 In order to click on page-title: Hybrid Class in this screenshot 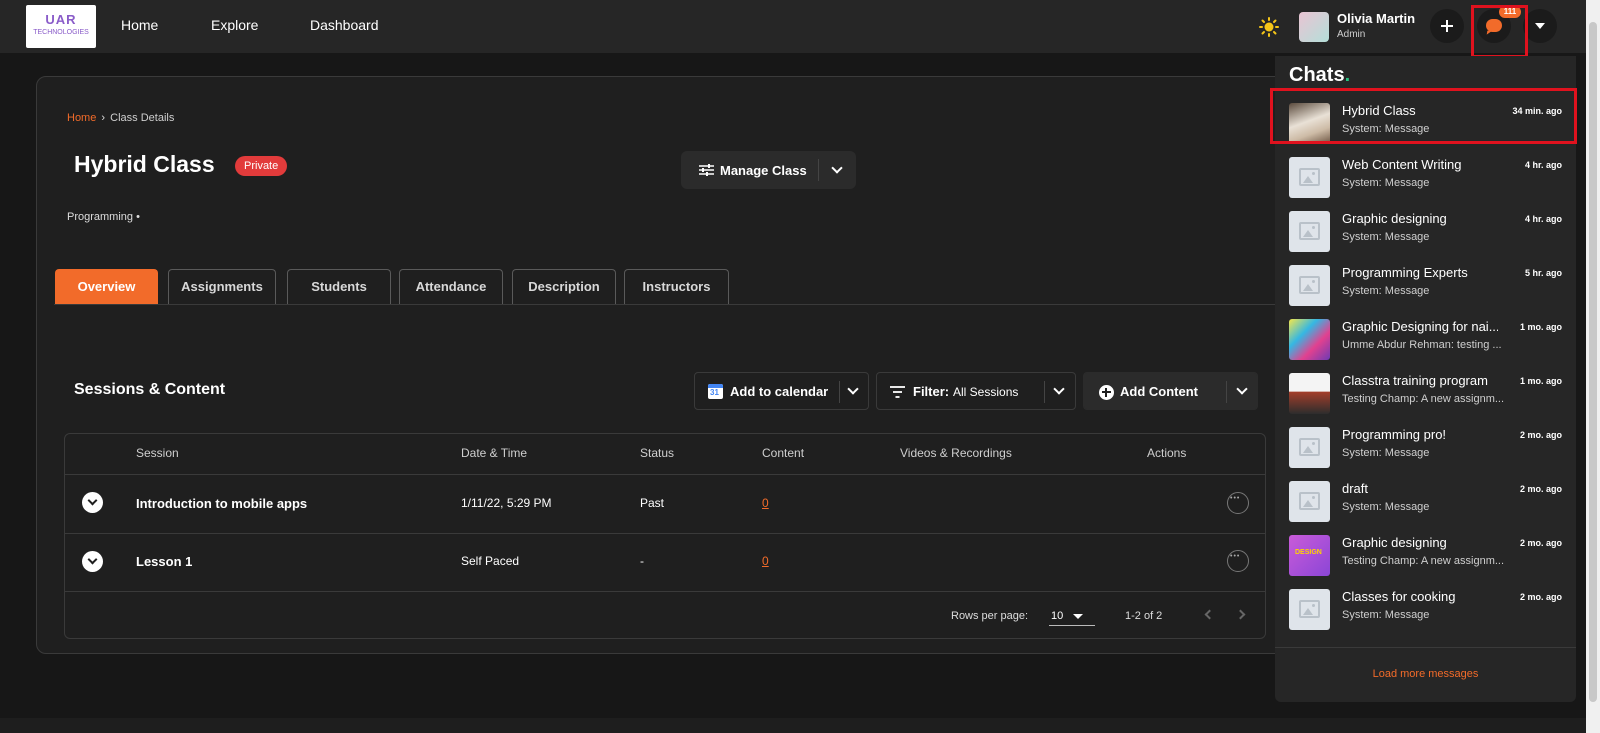, I will do `click(144, 164)`.